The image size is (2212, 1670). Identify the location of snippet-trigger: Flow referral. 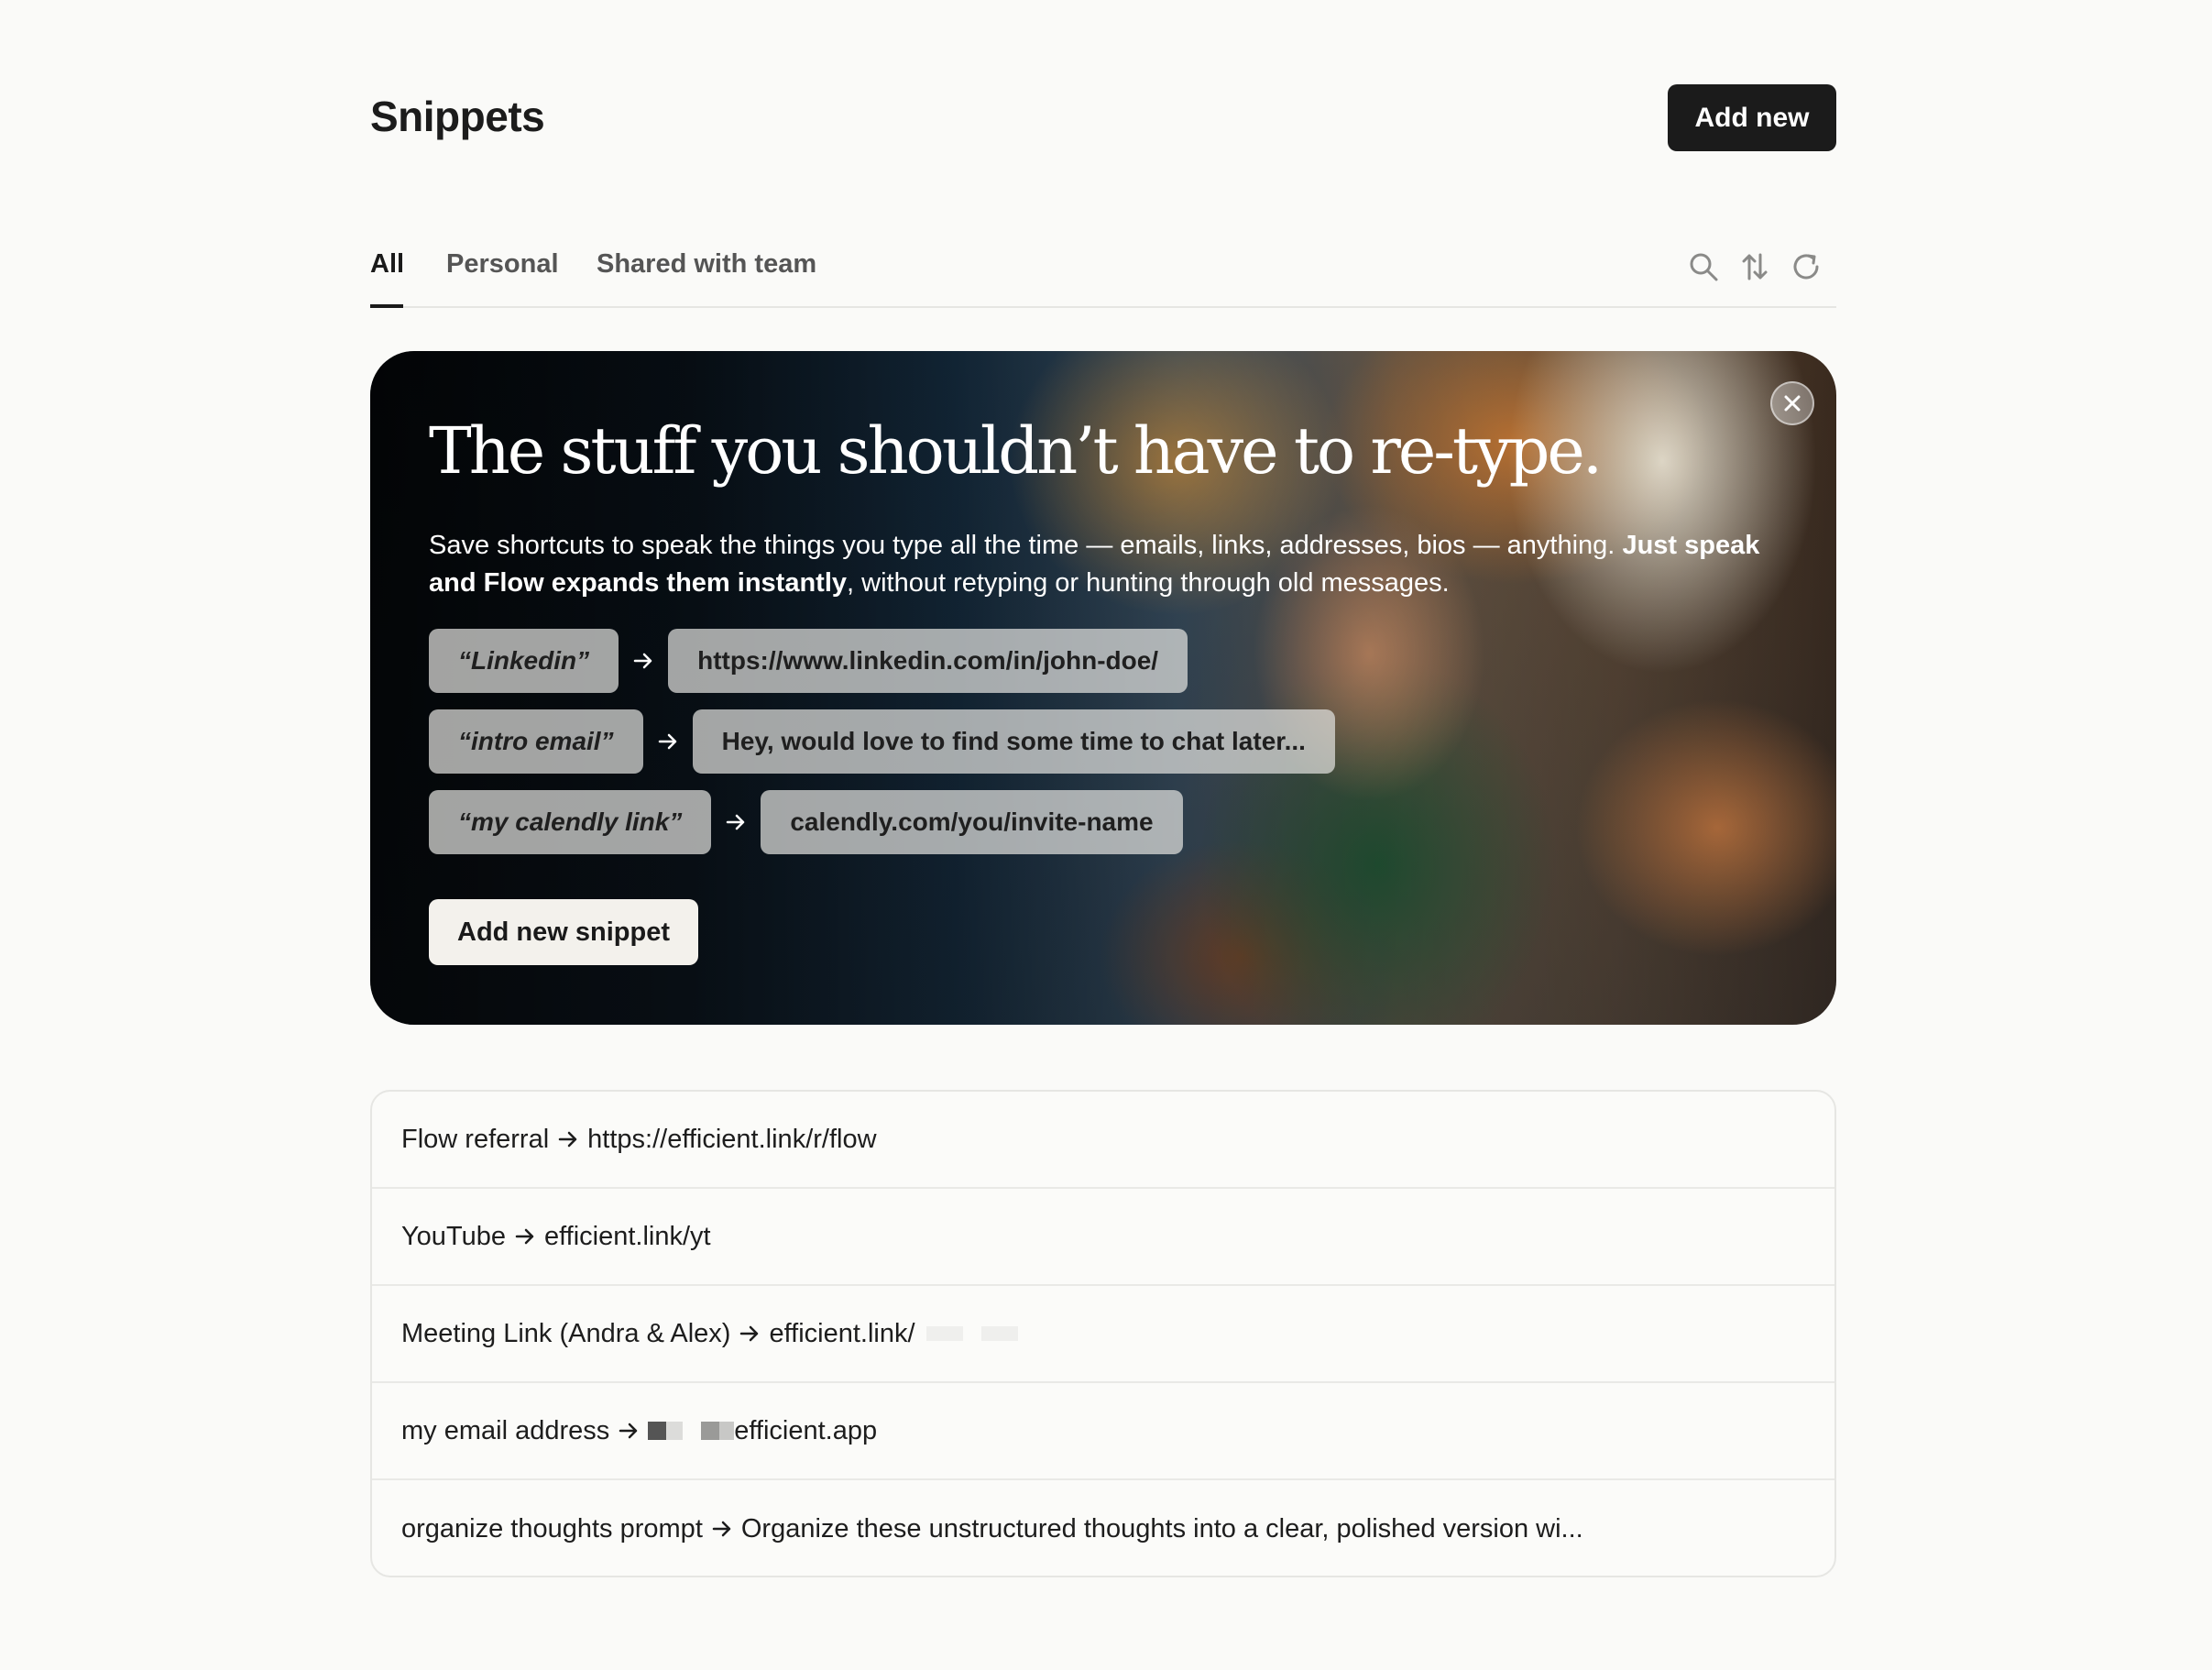
(475, 1139).